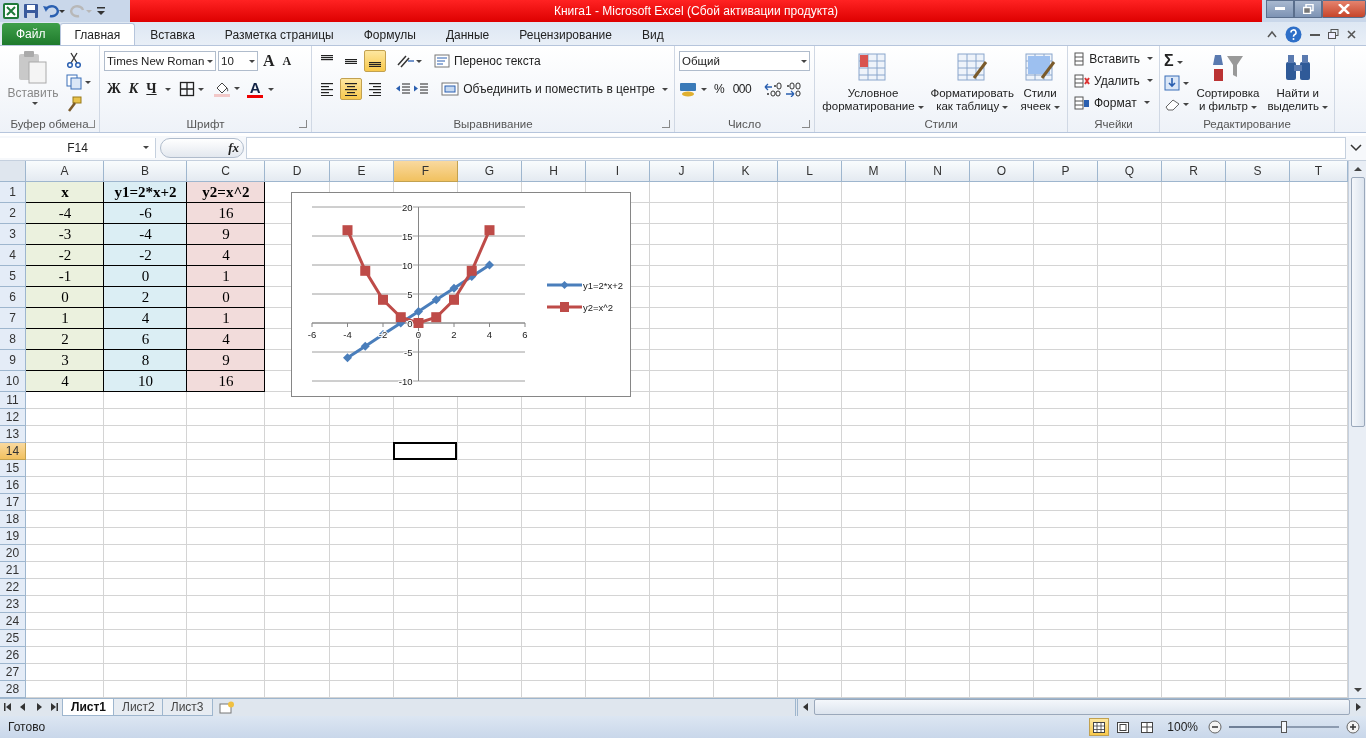 This screenshot has width=1366, height=738. I want to click on row-header: 10, so click(13, 381).